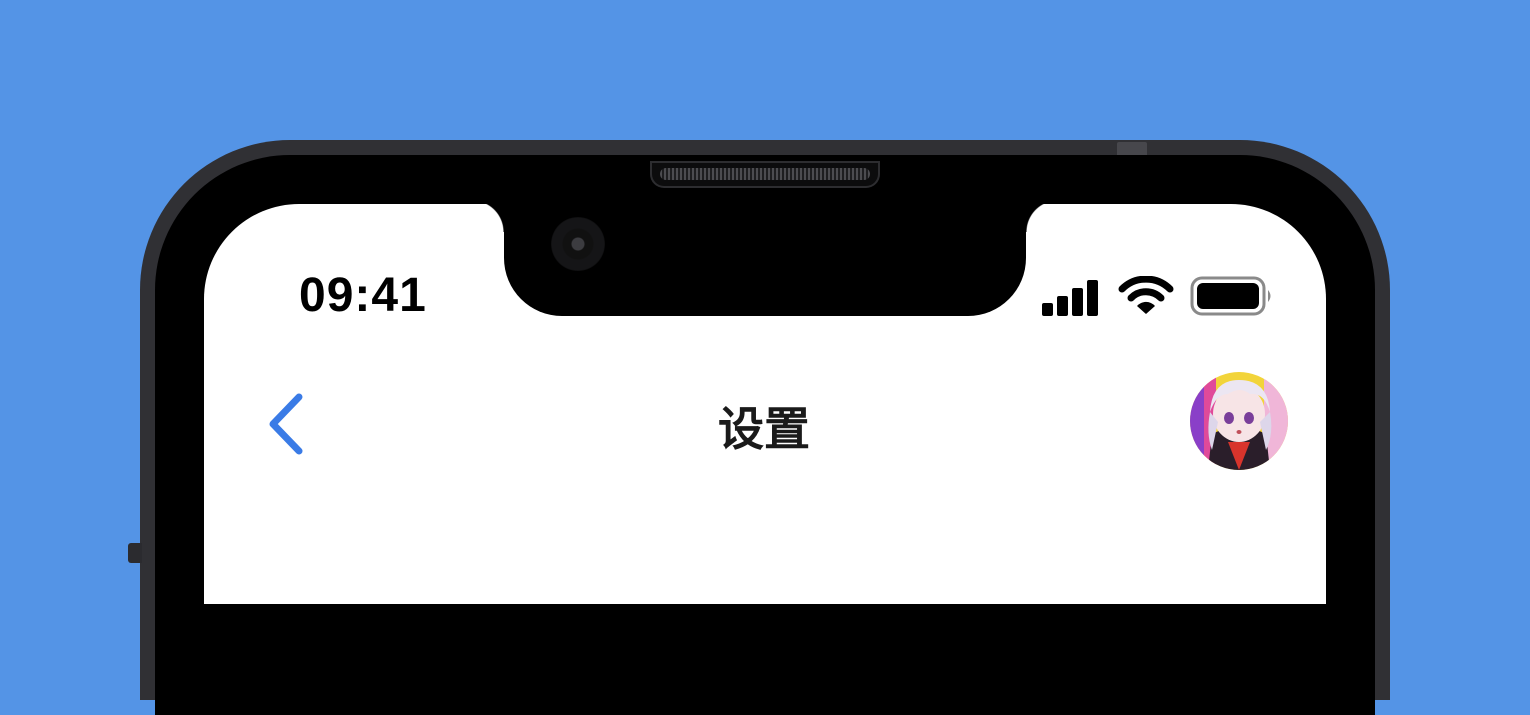  Describe the element at coordinates (764, 429) in the screenshot. I see `page-title: 设置` at that location.